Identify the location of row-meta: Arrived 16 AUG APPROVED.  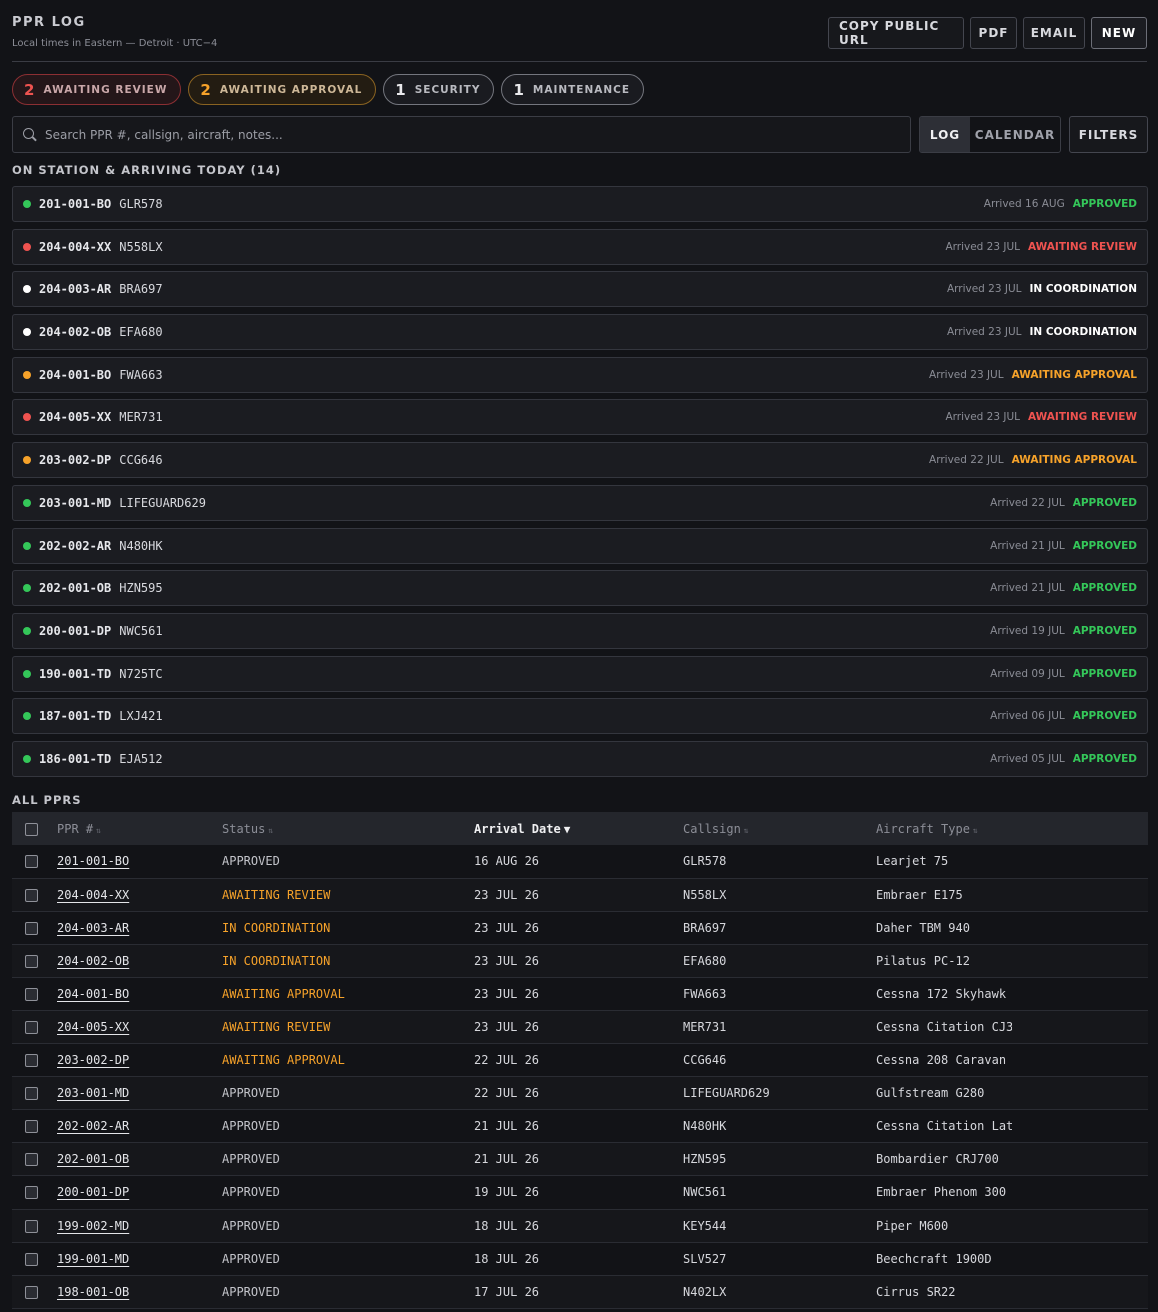
(1060, 204).